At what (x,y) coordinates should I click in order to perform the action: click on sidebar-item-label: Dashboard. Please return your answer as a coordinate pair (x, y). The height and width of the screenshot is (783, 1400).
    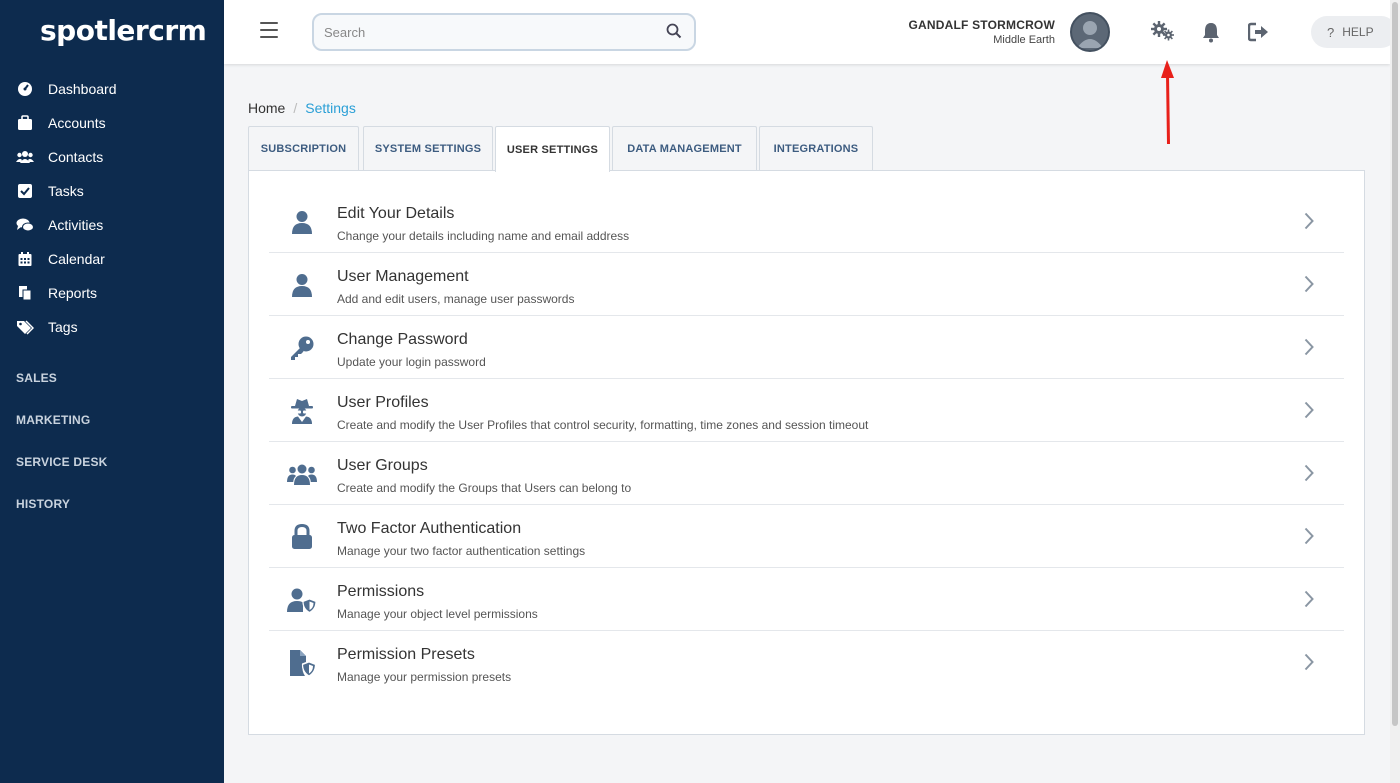
    Looking at the image, I should click on (82, 89).